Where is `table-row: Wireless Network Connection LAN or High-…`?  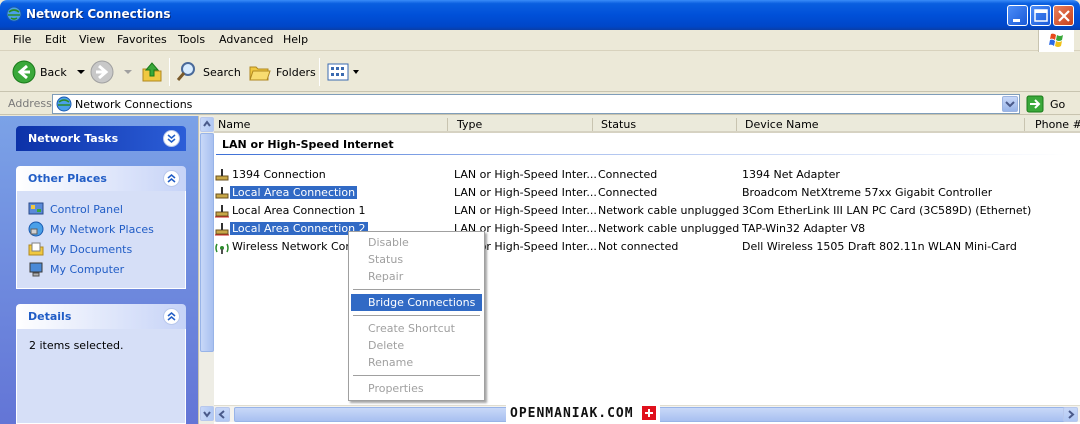
table-row: Wireless Network Connection LAN or High-… is located at coordinates (647, 247).